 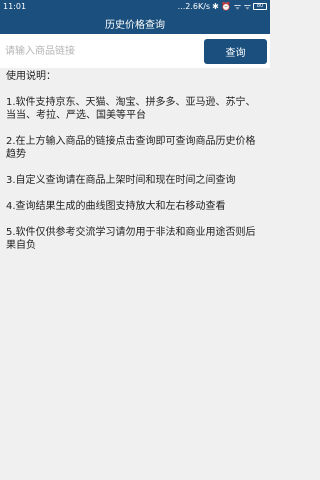 I want to click on instruction-item: 3.自定义查询请在商品上架时间和现在时间之间查询, so click(x=121, y=180).